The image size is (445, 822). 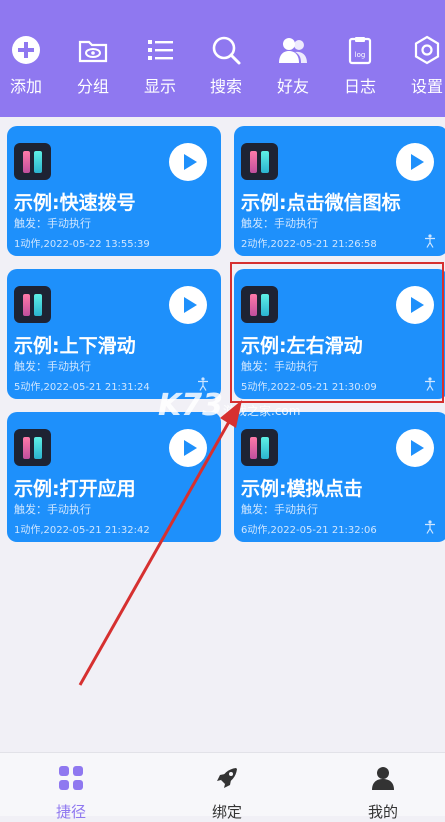 I want to click on card-title: 示例:点击微信图标, so click(x=321, y=203).